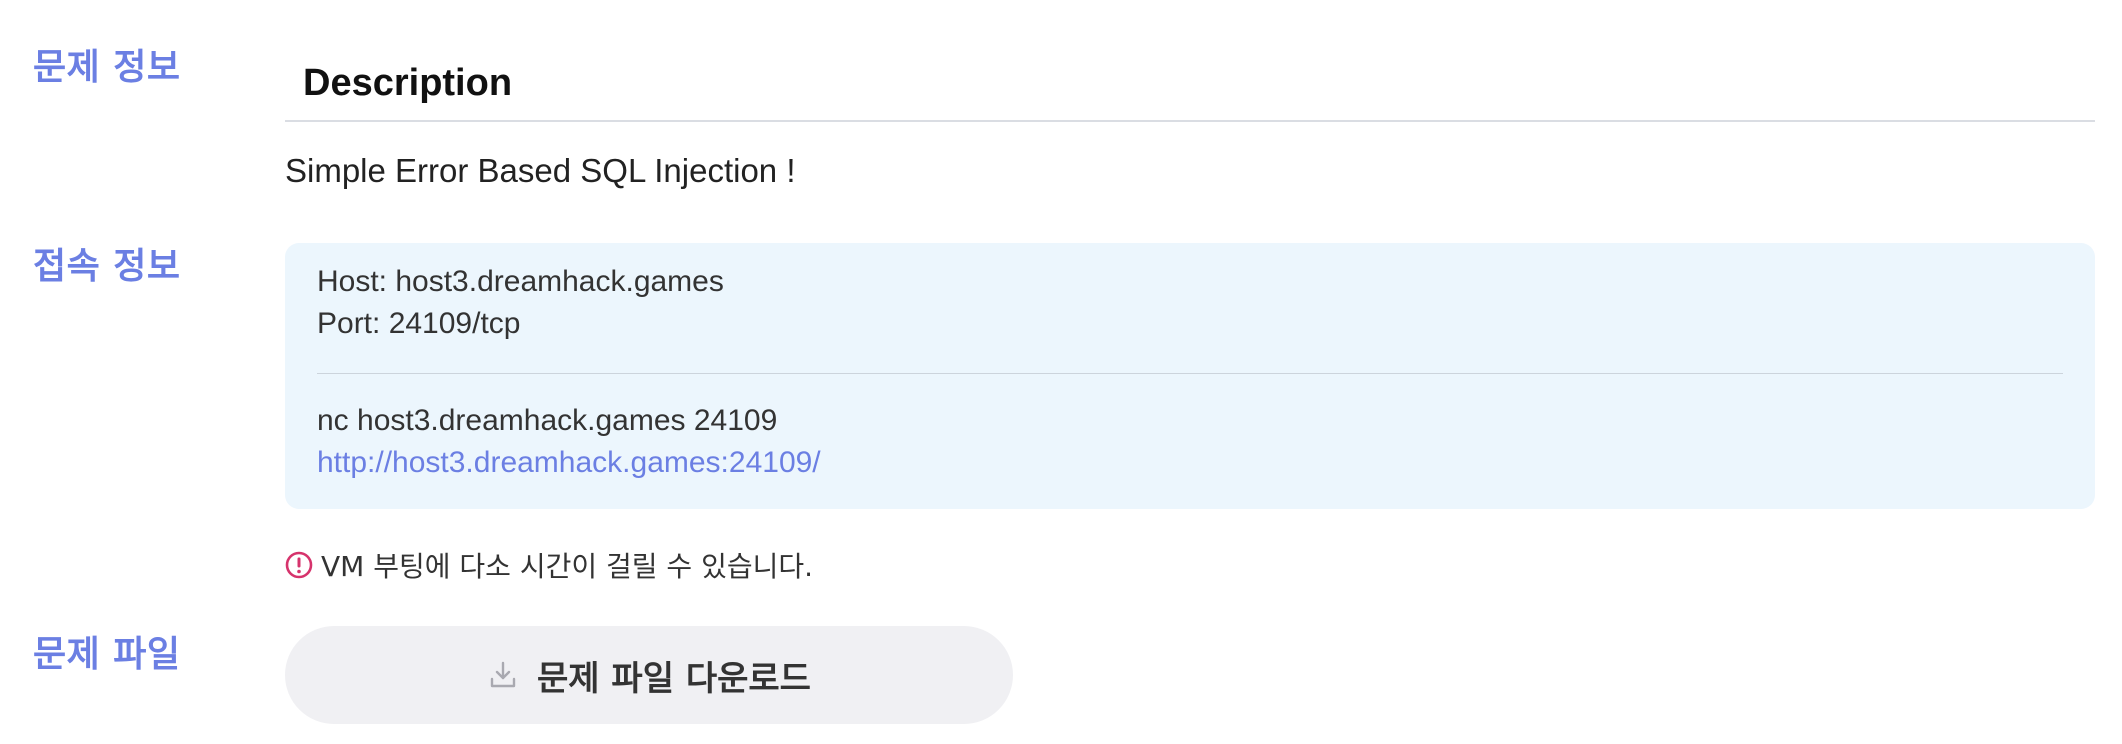 Image resolution: width=2122 pixels, height=744 pixels. Describe the element at coordinates (299, 565) in the screenshot. I see `exclamation-circle-icon` at that location.